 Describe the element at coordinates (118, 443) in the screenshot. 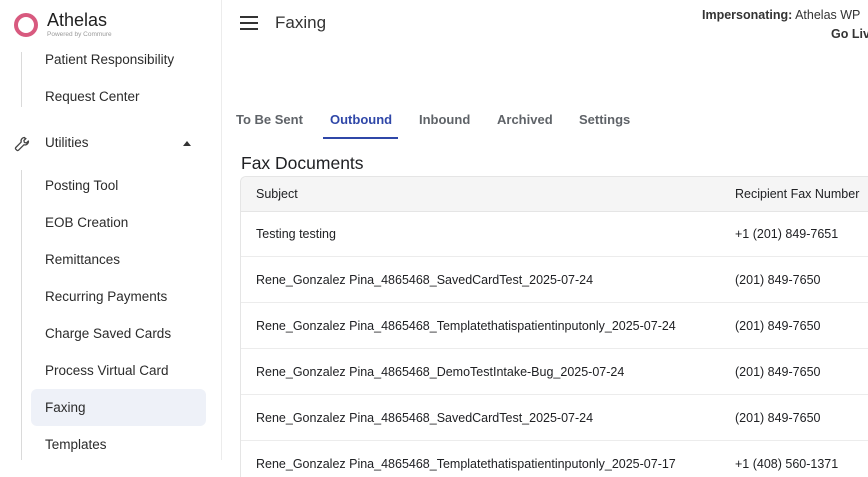

I see `sidebar-item-templates: Templates` at that location.